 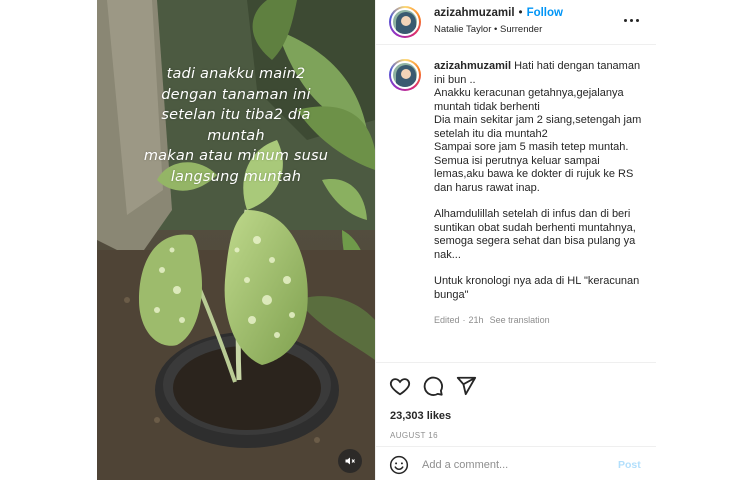 I want to click on post-age: 21h, so click(x=476, y=320).